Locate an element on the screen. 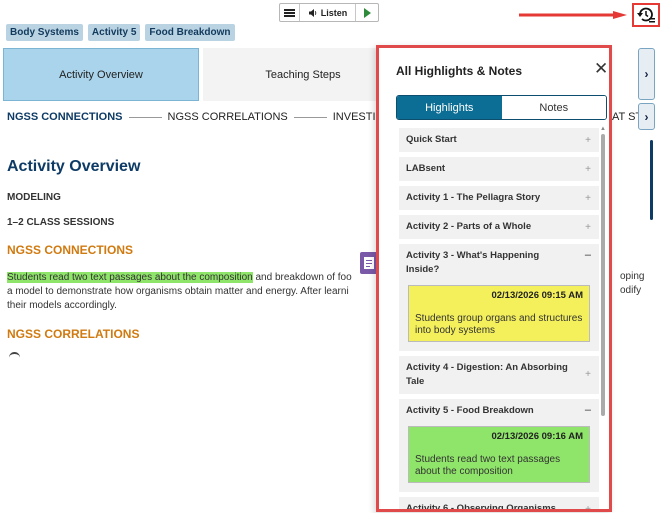 This screenshot has width=670, height=513. accordion-activity-1: Activity 1 - The Pellagra Story + is located at coordinates (499, 198).